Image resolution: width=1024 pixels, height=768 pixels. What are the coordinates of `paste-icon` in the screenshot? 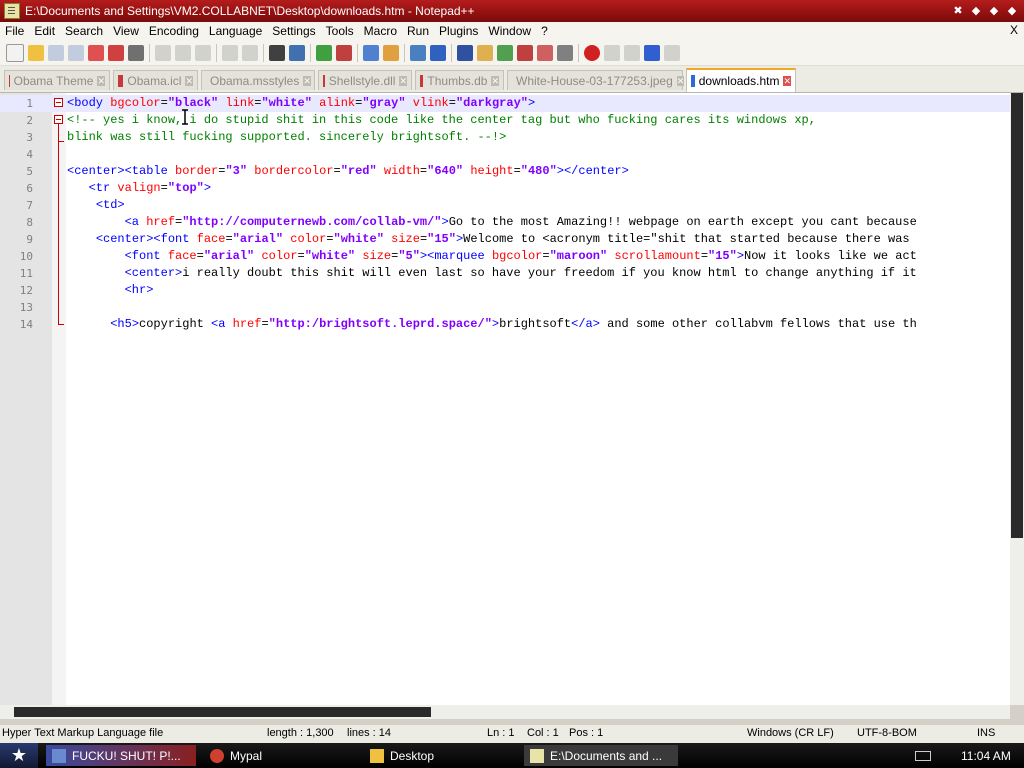 It's located at (203, 52).